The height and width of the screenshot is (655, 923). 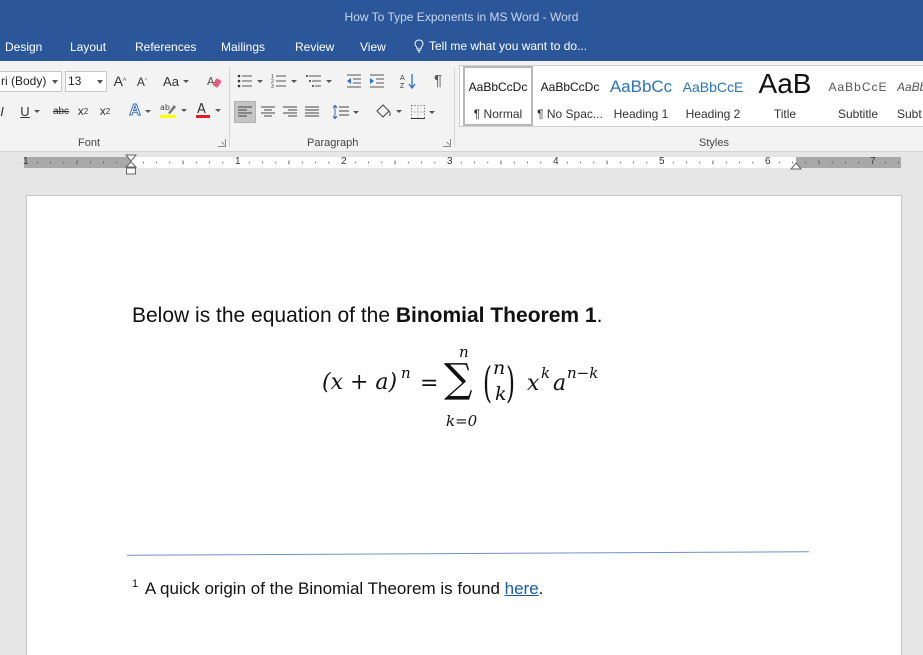 I want to click on style-subtle-emphasis: AaBb Subt, so click(x=910, y=96).